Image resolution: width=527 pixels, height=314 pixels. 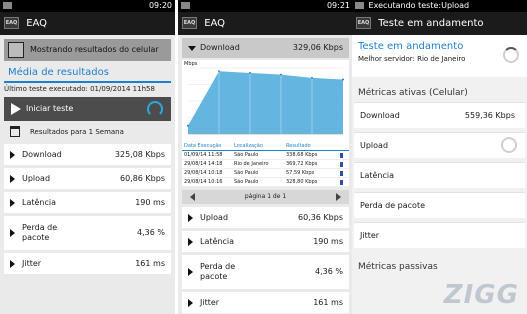 I want to click on metric-row-upload: Upload 60,86 Kbps, so click(x=87, y=178).